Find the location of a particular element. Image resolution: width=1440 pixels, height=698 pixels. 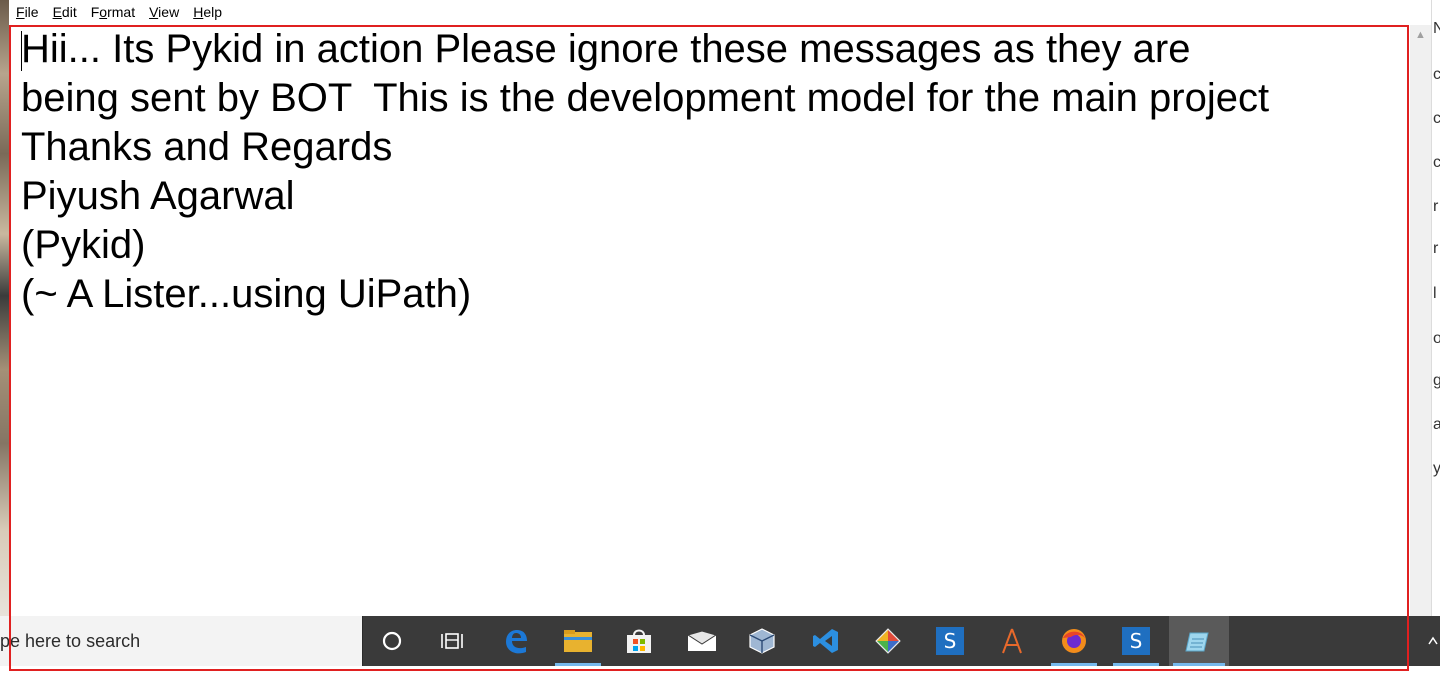

file-explorer-icon is located at coordinates (578, 641).